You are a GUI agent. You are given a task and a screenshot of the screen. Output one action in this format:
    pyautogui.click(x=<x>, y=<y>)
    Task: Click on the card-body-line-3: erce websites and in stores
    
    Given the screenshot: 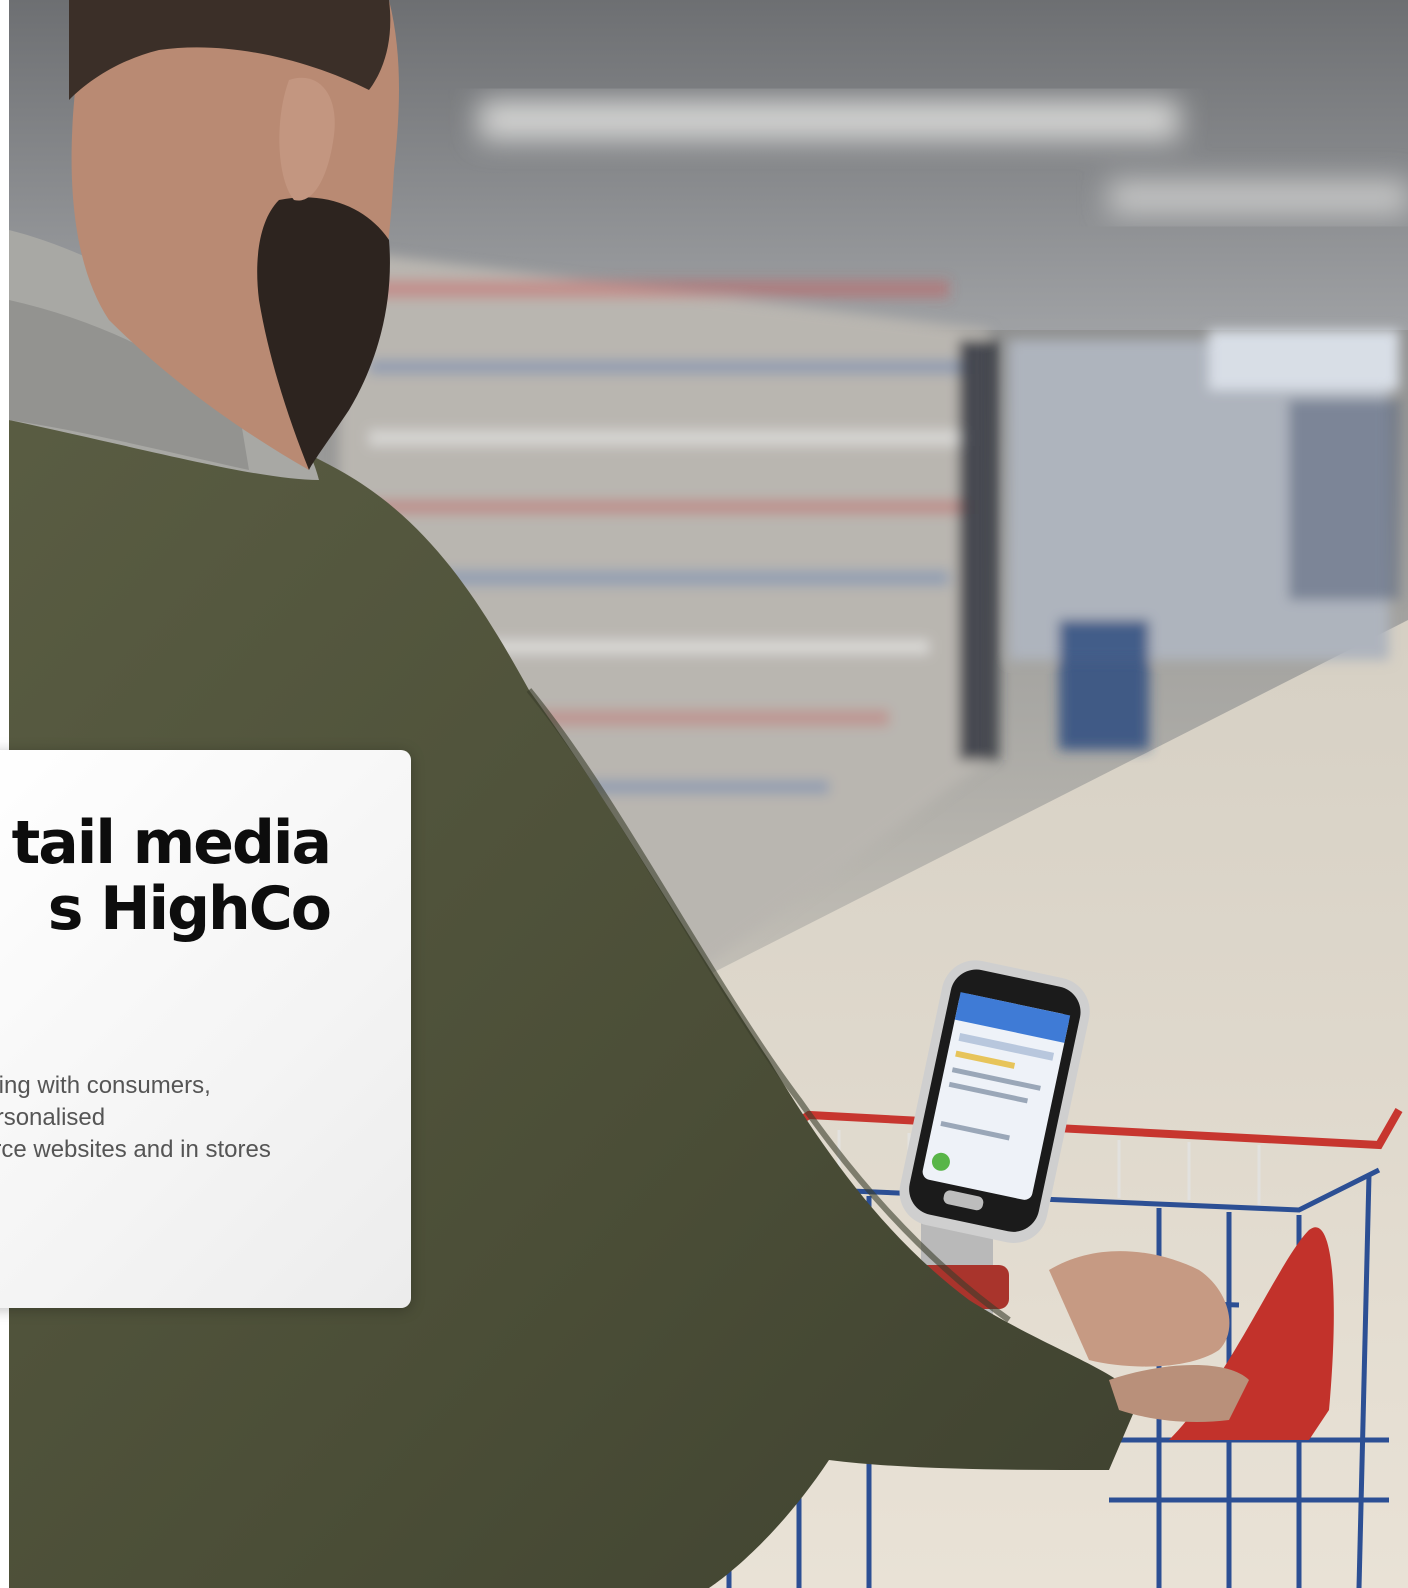 What is the action you would take?
    pyautogui.click(x=135, y=1149)
    